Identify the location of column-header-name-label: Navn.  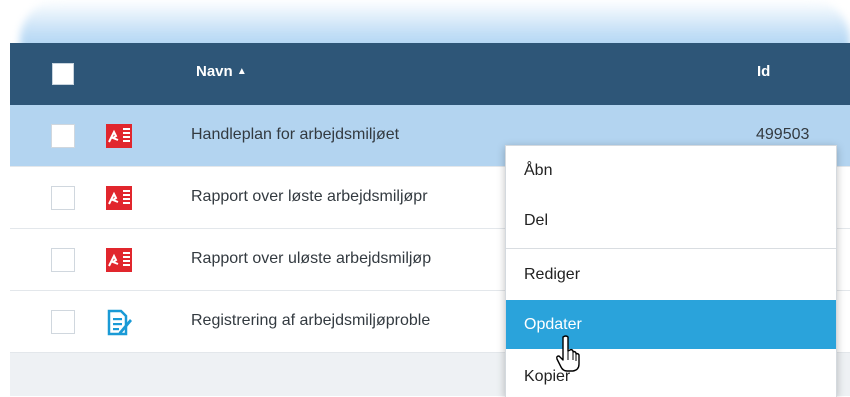
(214, 71).